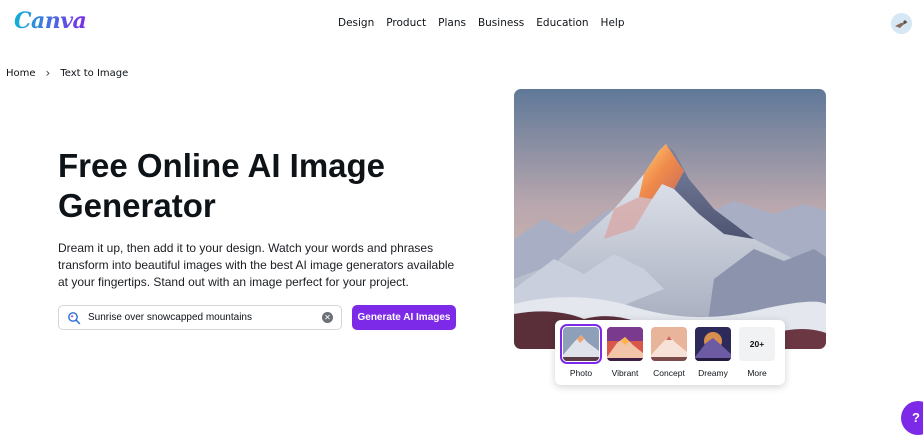  I want to click on style-label-more: More, so click(757, 373).